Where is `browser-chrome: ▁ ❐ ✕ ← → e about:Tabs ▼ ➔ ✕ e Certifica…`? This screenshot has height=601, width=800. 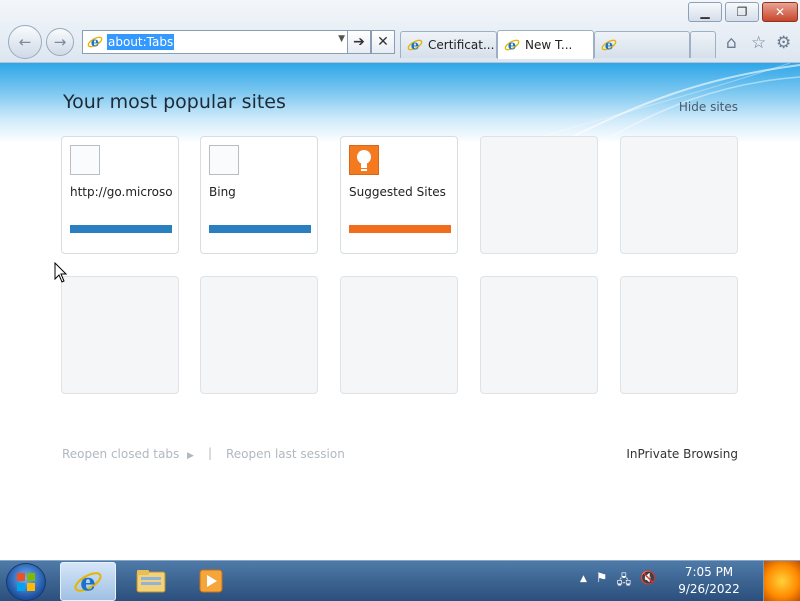
browser-chrome: ▁ ❐ ✕ ← → e about:Tabs ▼ ➔ ✕ e Certifica… is located at coordinates (400, 31).